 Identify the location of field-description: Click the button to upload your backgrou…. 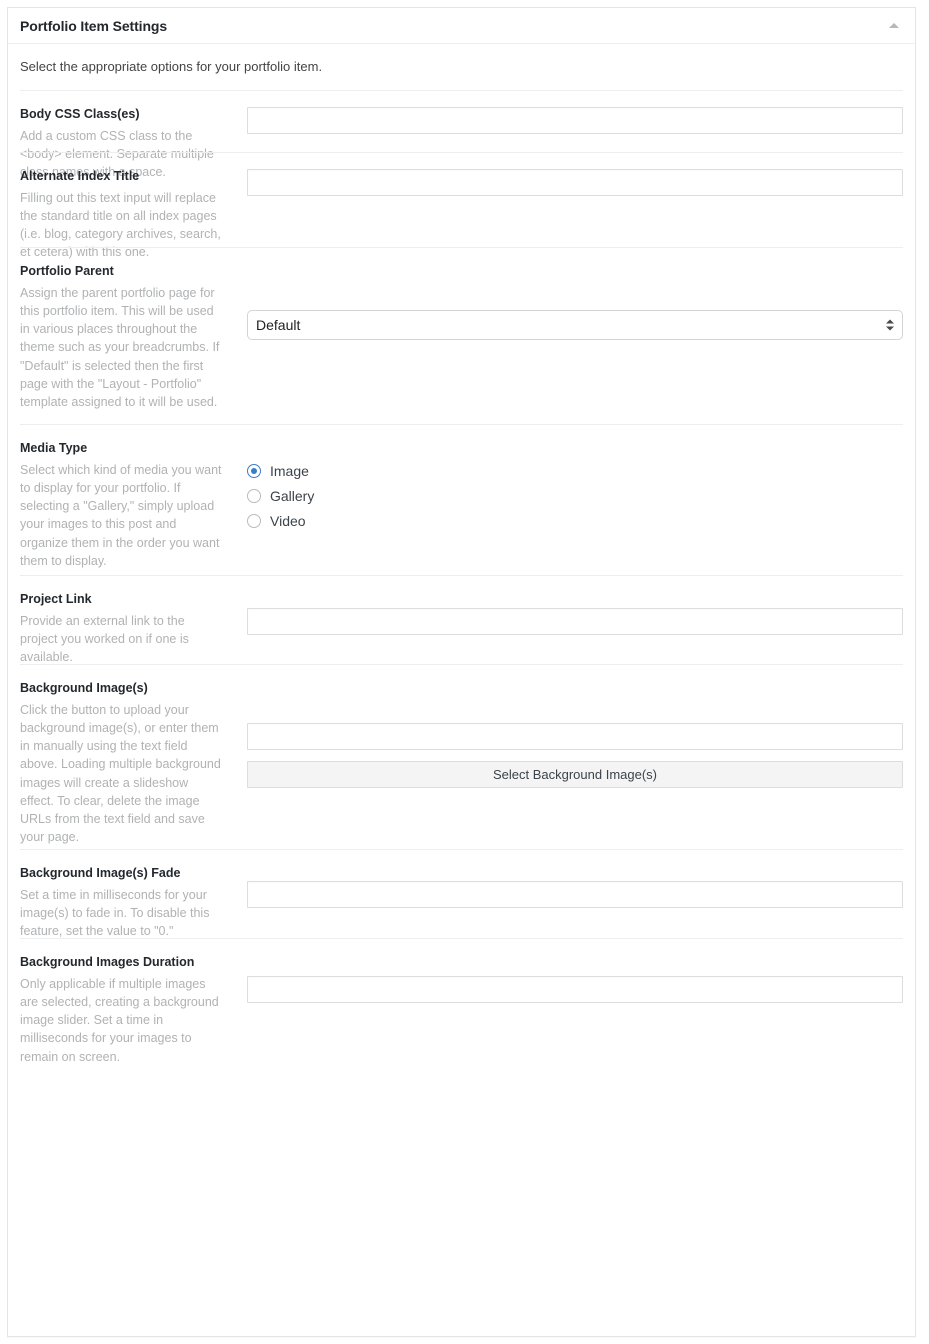
(120, 773).